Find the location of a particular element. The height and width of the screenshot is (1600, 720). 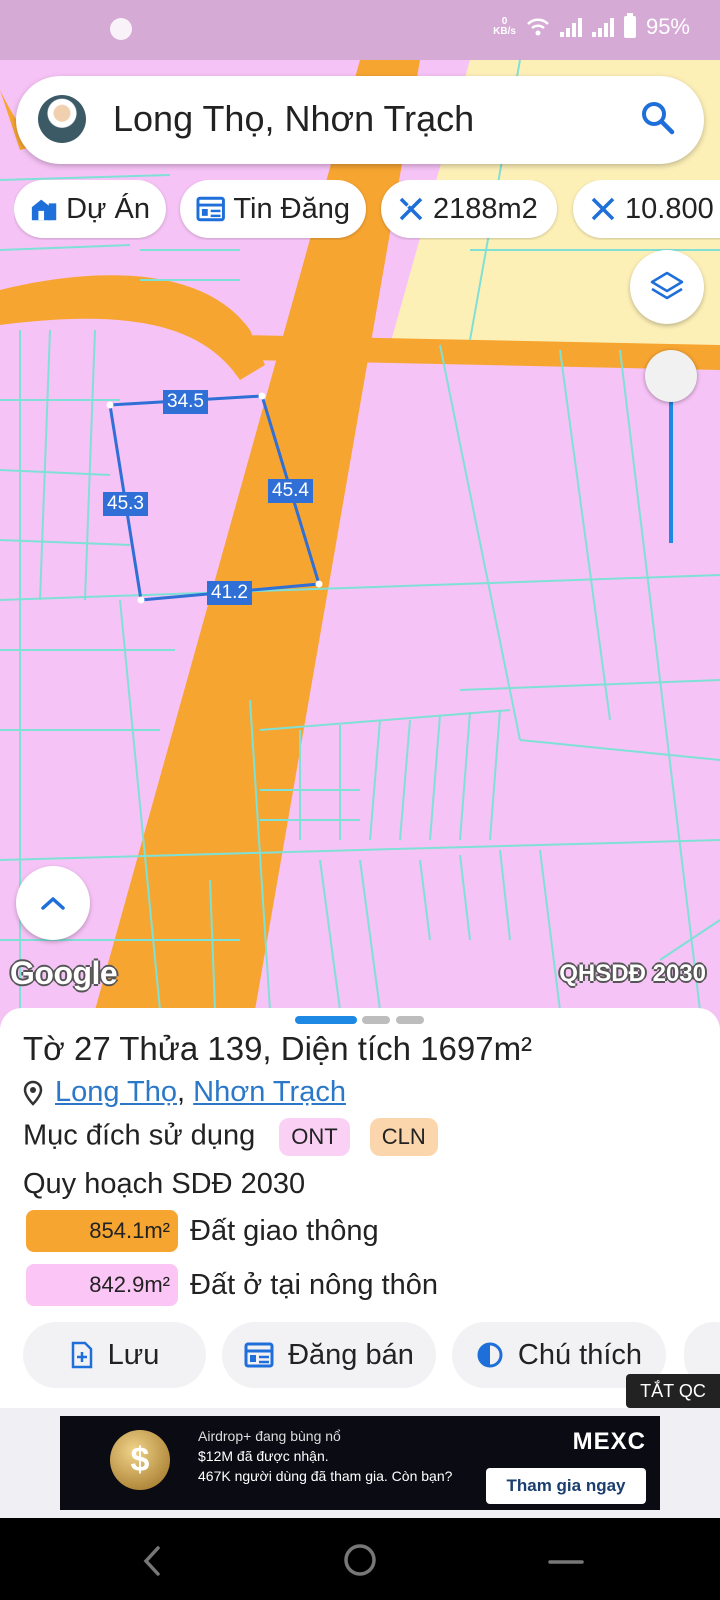

action-bar: Lưu Đăng bán Chú thích is located at coordinates (360, 1356).